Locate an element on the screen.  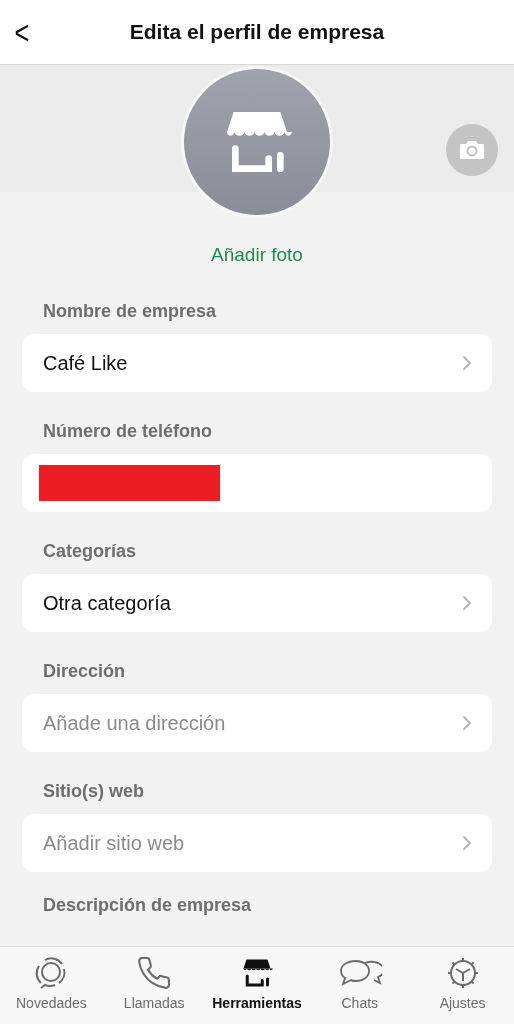
field-label: Categorías is located at coordinates (90, 550).